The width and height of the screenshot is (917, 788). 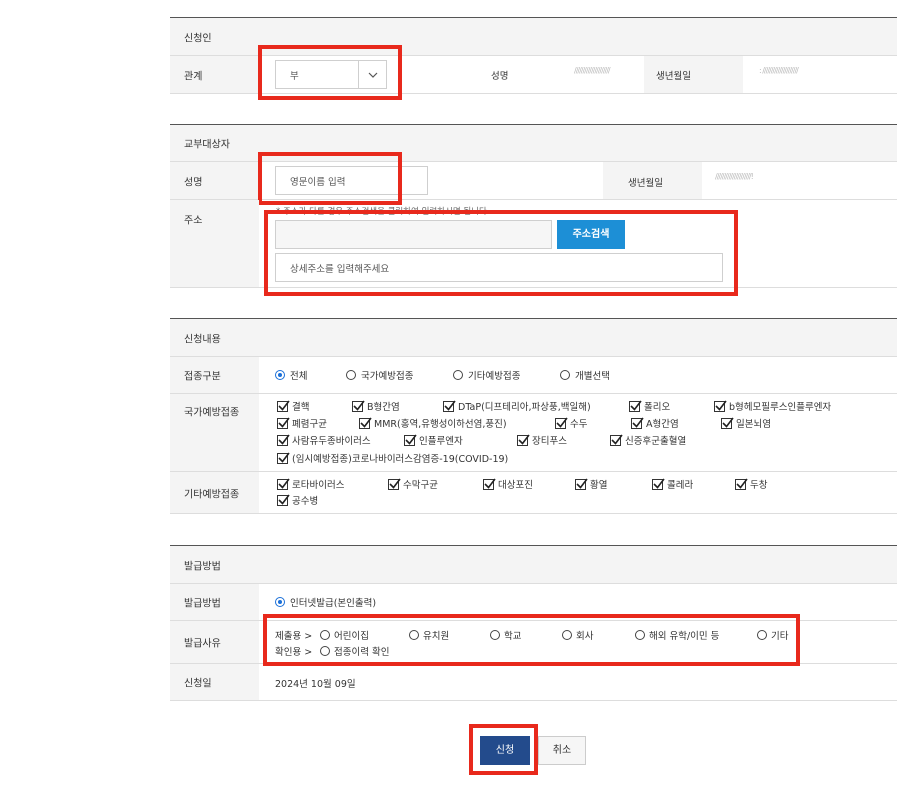 What do you see at coordinates (436, 636) in the screenshot?
I see `reason-option-label: 유치원` at bounding box center [436, 636].